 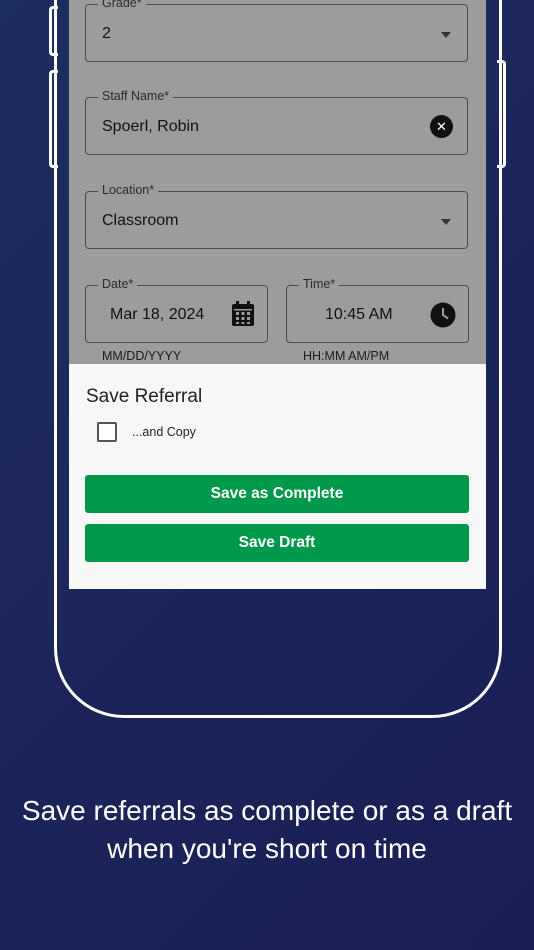 What do you see at coordinates (277, 543) in the screenshot?
I see `save-draft-button: Save Draft` at bounding box center [277, 543].